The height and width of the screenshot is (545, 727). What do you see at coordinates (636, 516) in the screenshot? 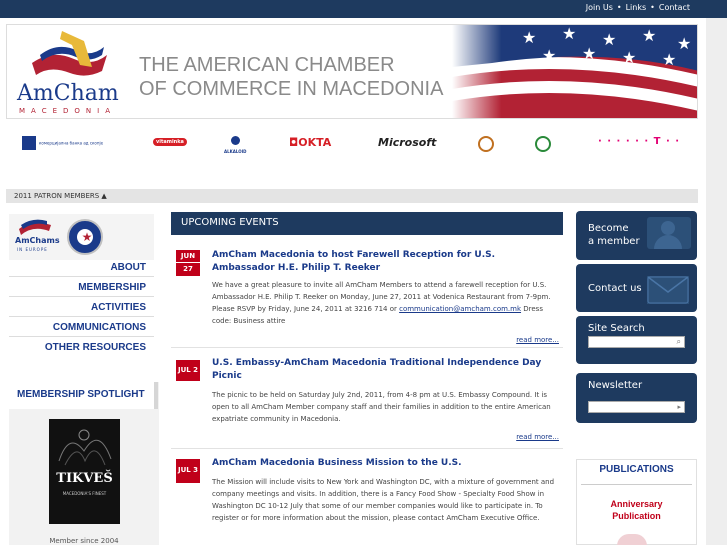
I see `anniversary-line-2: Publication` at bounding box center [636, 516].